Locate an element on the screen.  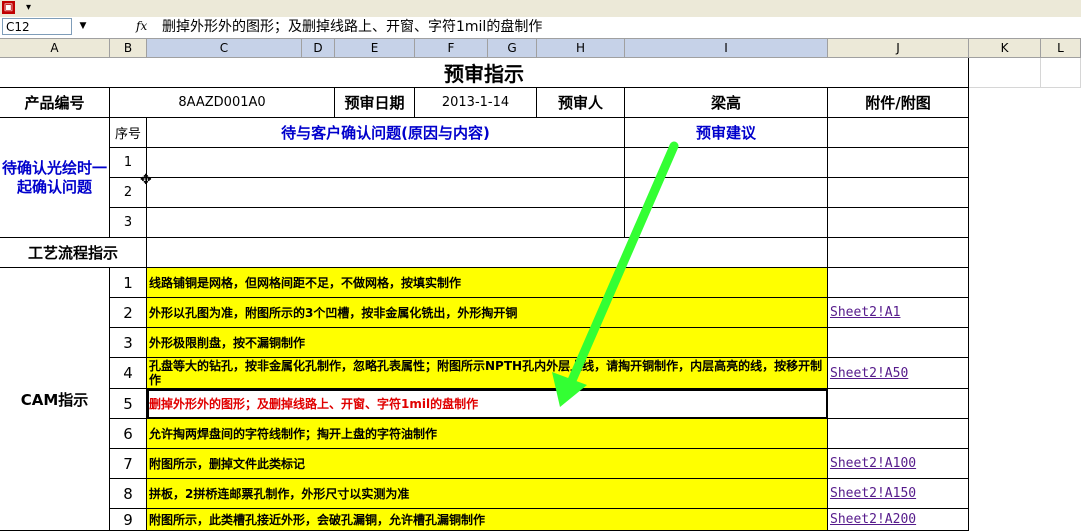
process-label: 工艺流程指示 is located at coordinates (73, 253).